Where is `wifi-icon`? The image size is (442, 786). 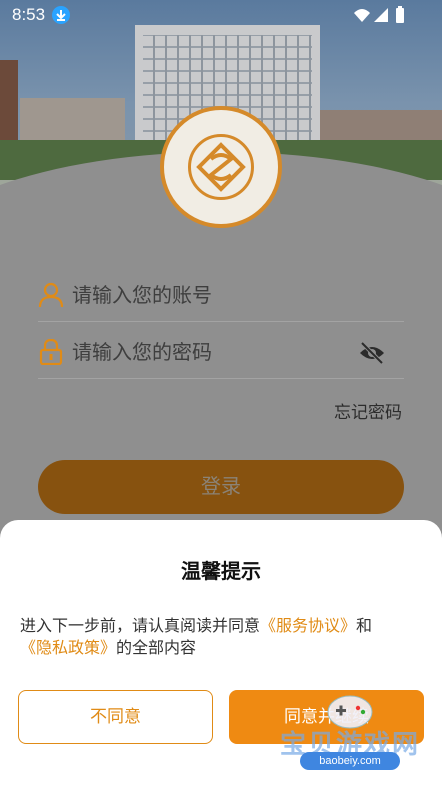
wifi-icon is located at coordinates (362, 15).